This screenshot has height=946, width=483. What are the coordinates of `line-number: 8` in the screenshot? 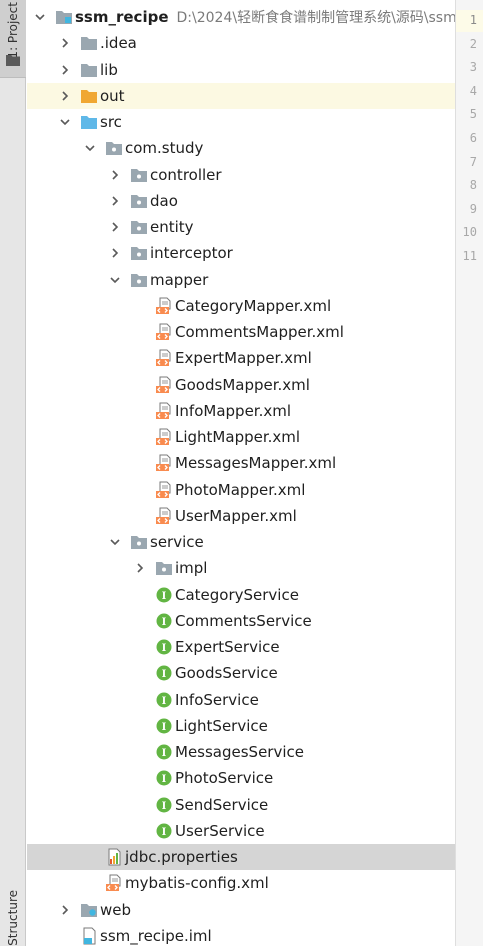 It's located at (473, 185).